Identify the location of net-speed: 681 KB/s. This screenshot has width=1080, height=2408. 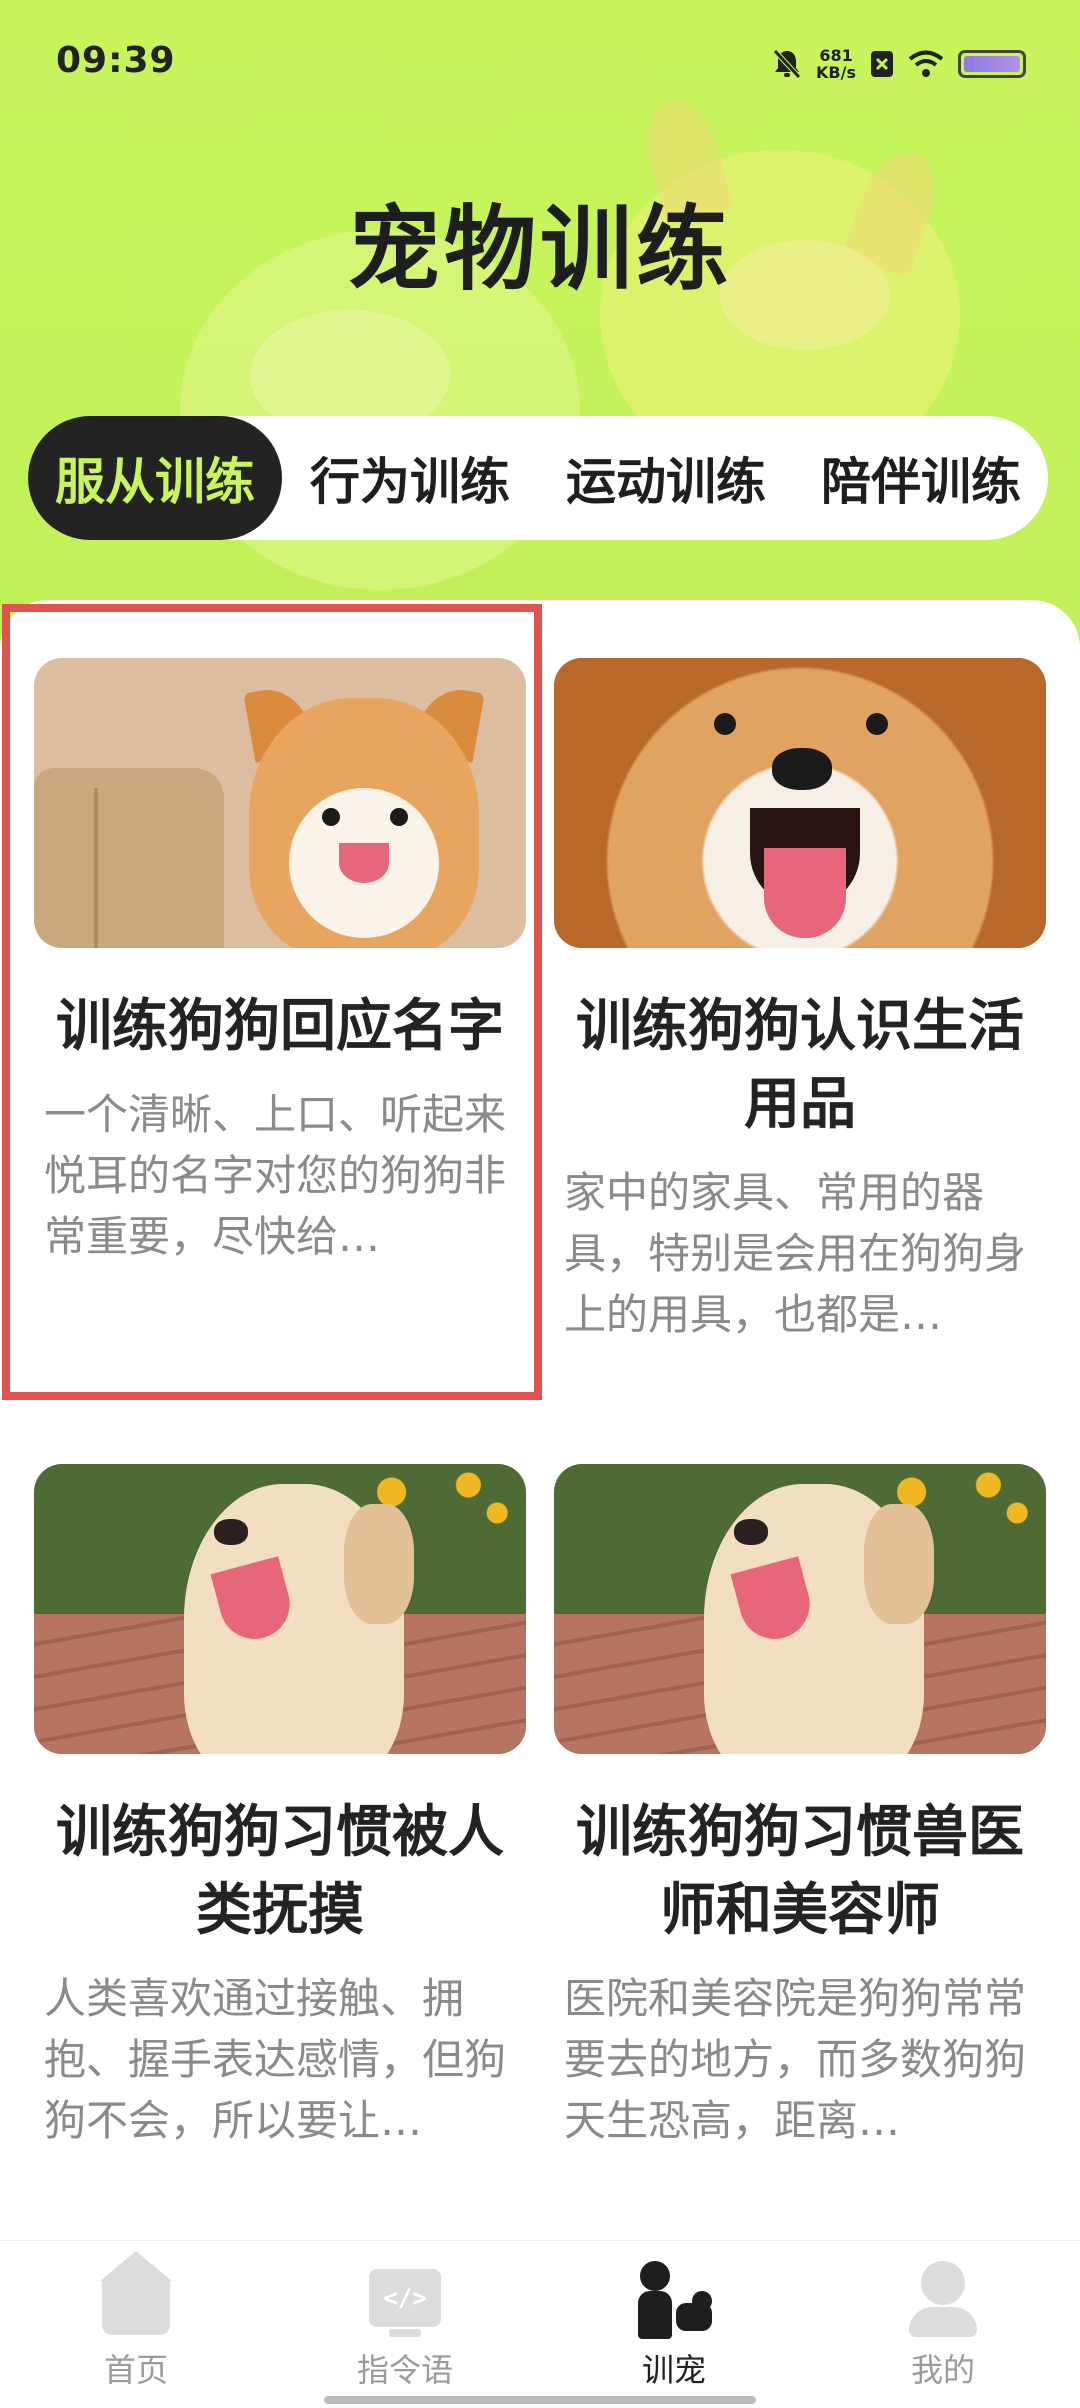
(836, 64).